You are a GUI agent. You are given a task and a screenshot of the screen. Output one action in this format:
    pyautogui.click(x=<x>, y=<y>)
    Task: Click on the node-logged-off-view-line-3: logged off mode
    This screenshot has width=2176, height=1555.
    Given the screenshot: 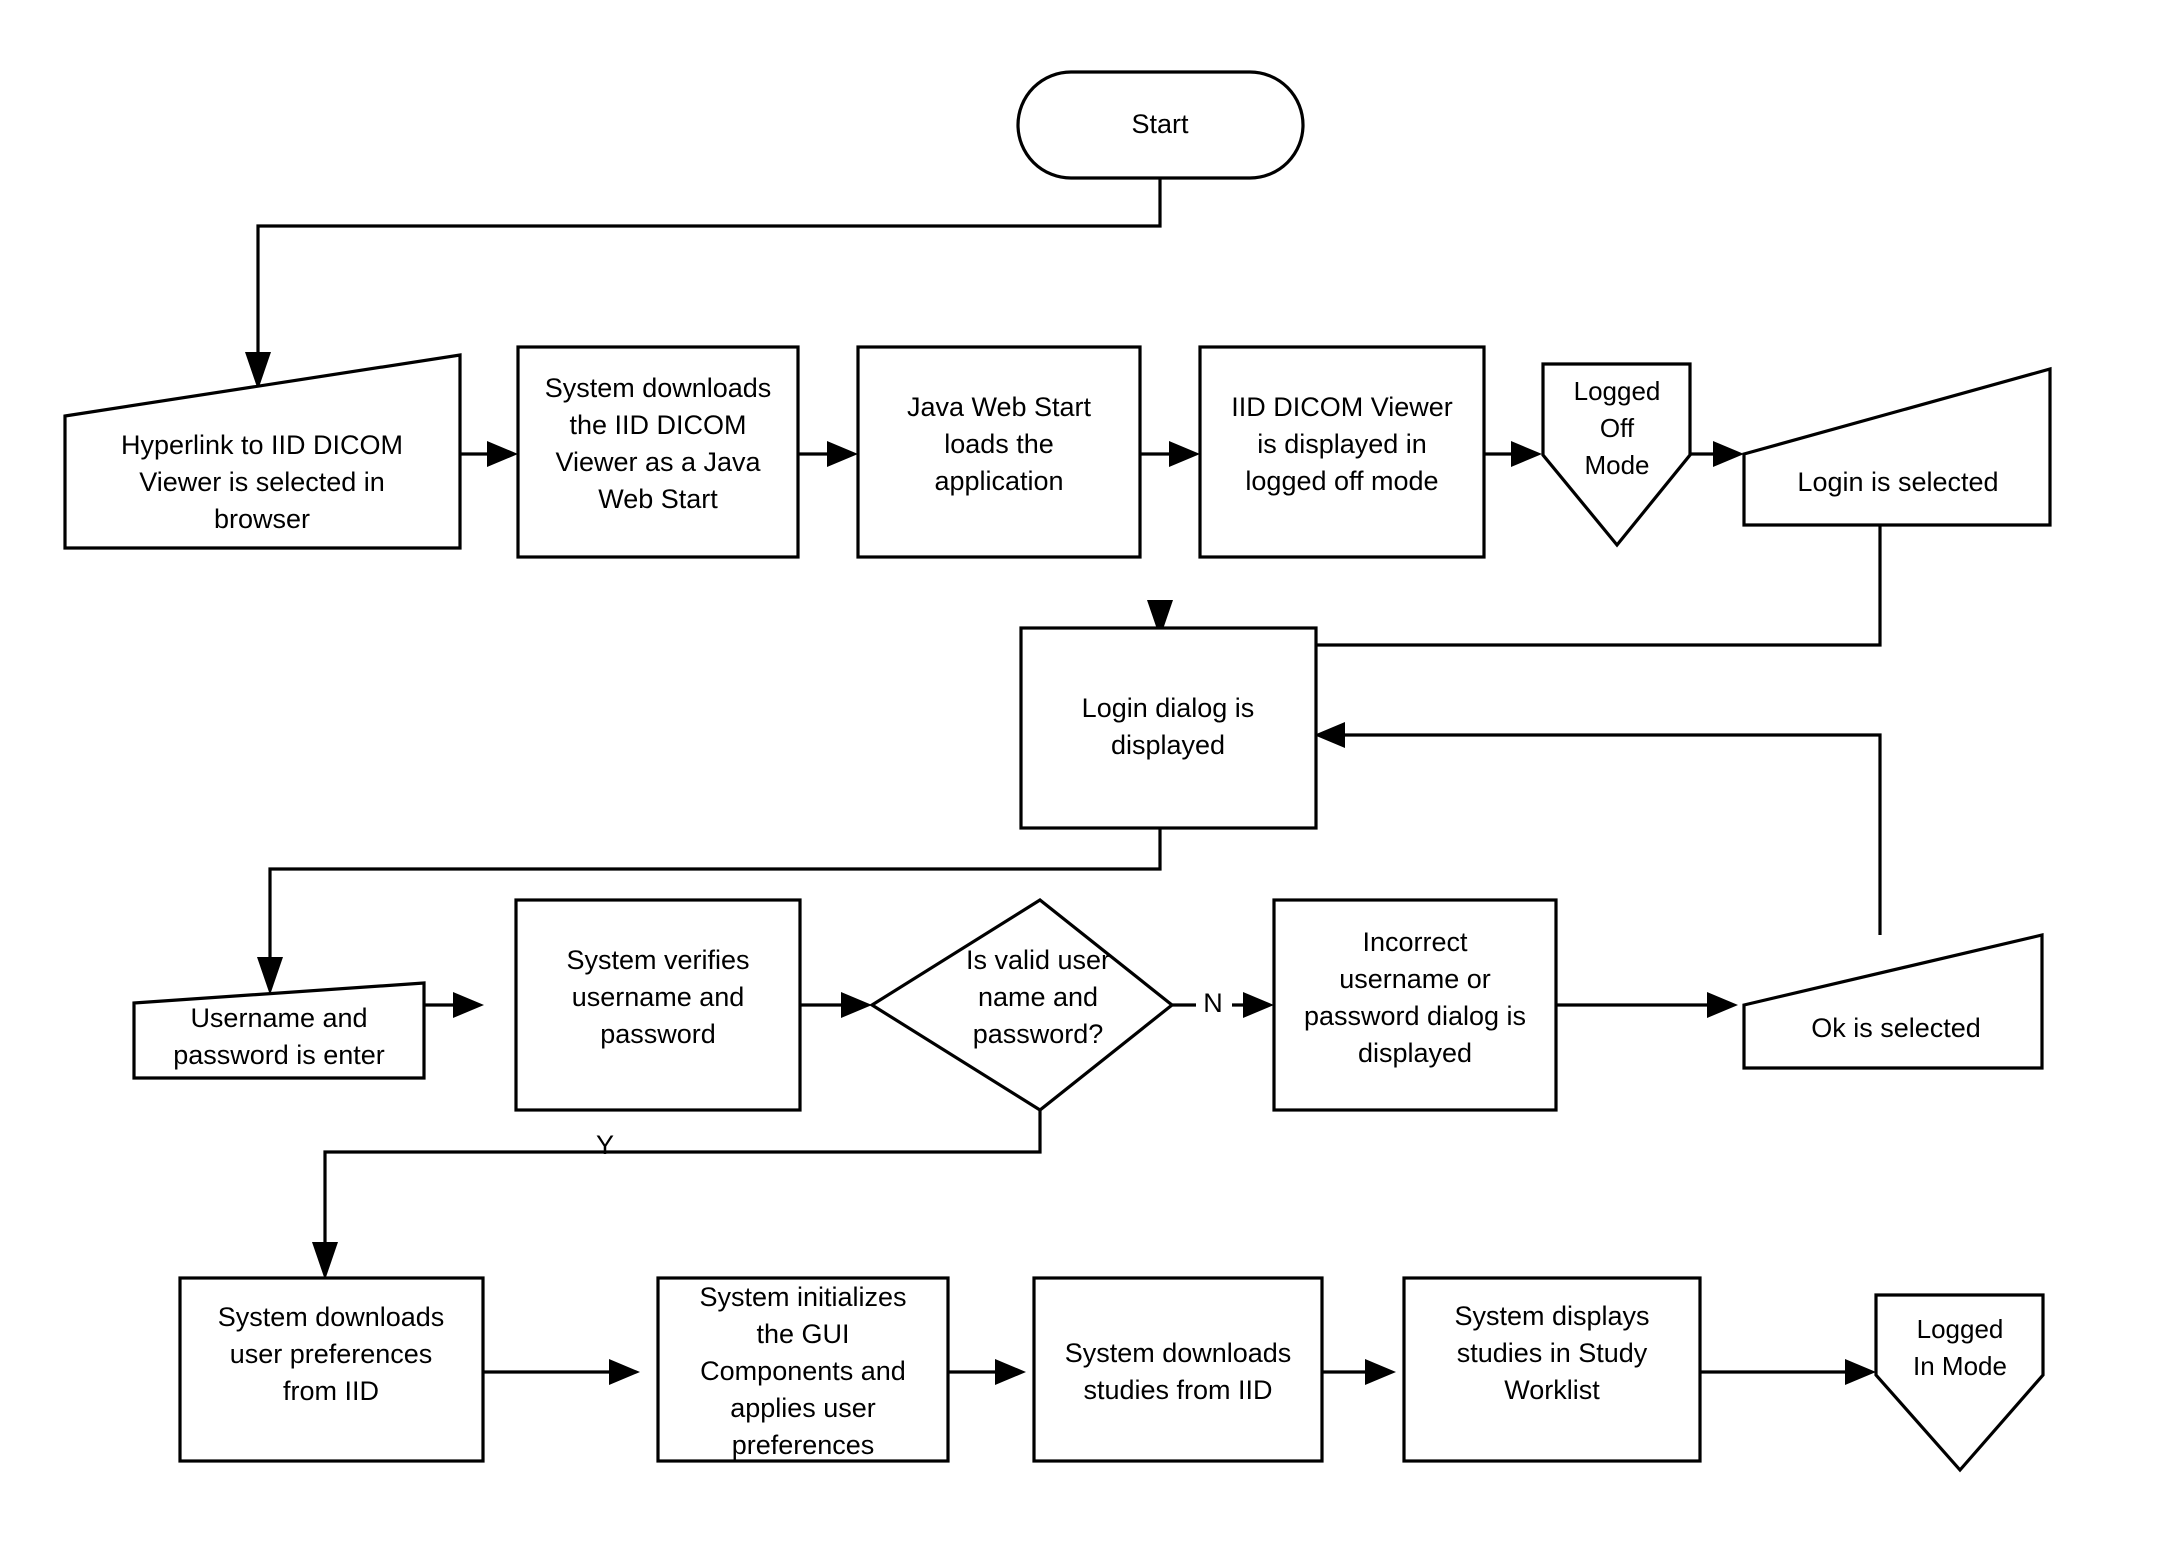 What is the action you would take?
    pyautogui.click(x=1341, y=481)
    